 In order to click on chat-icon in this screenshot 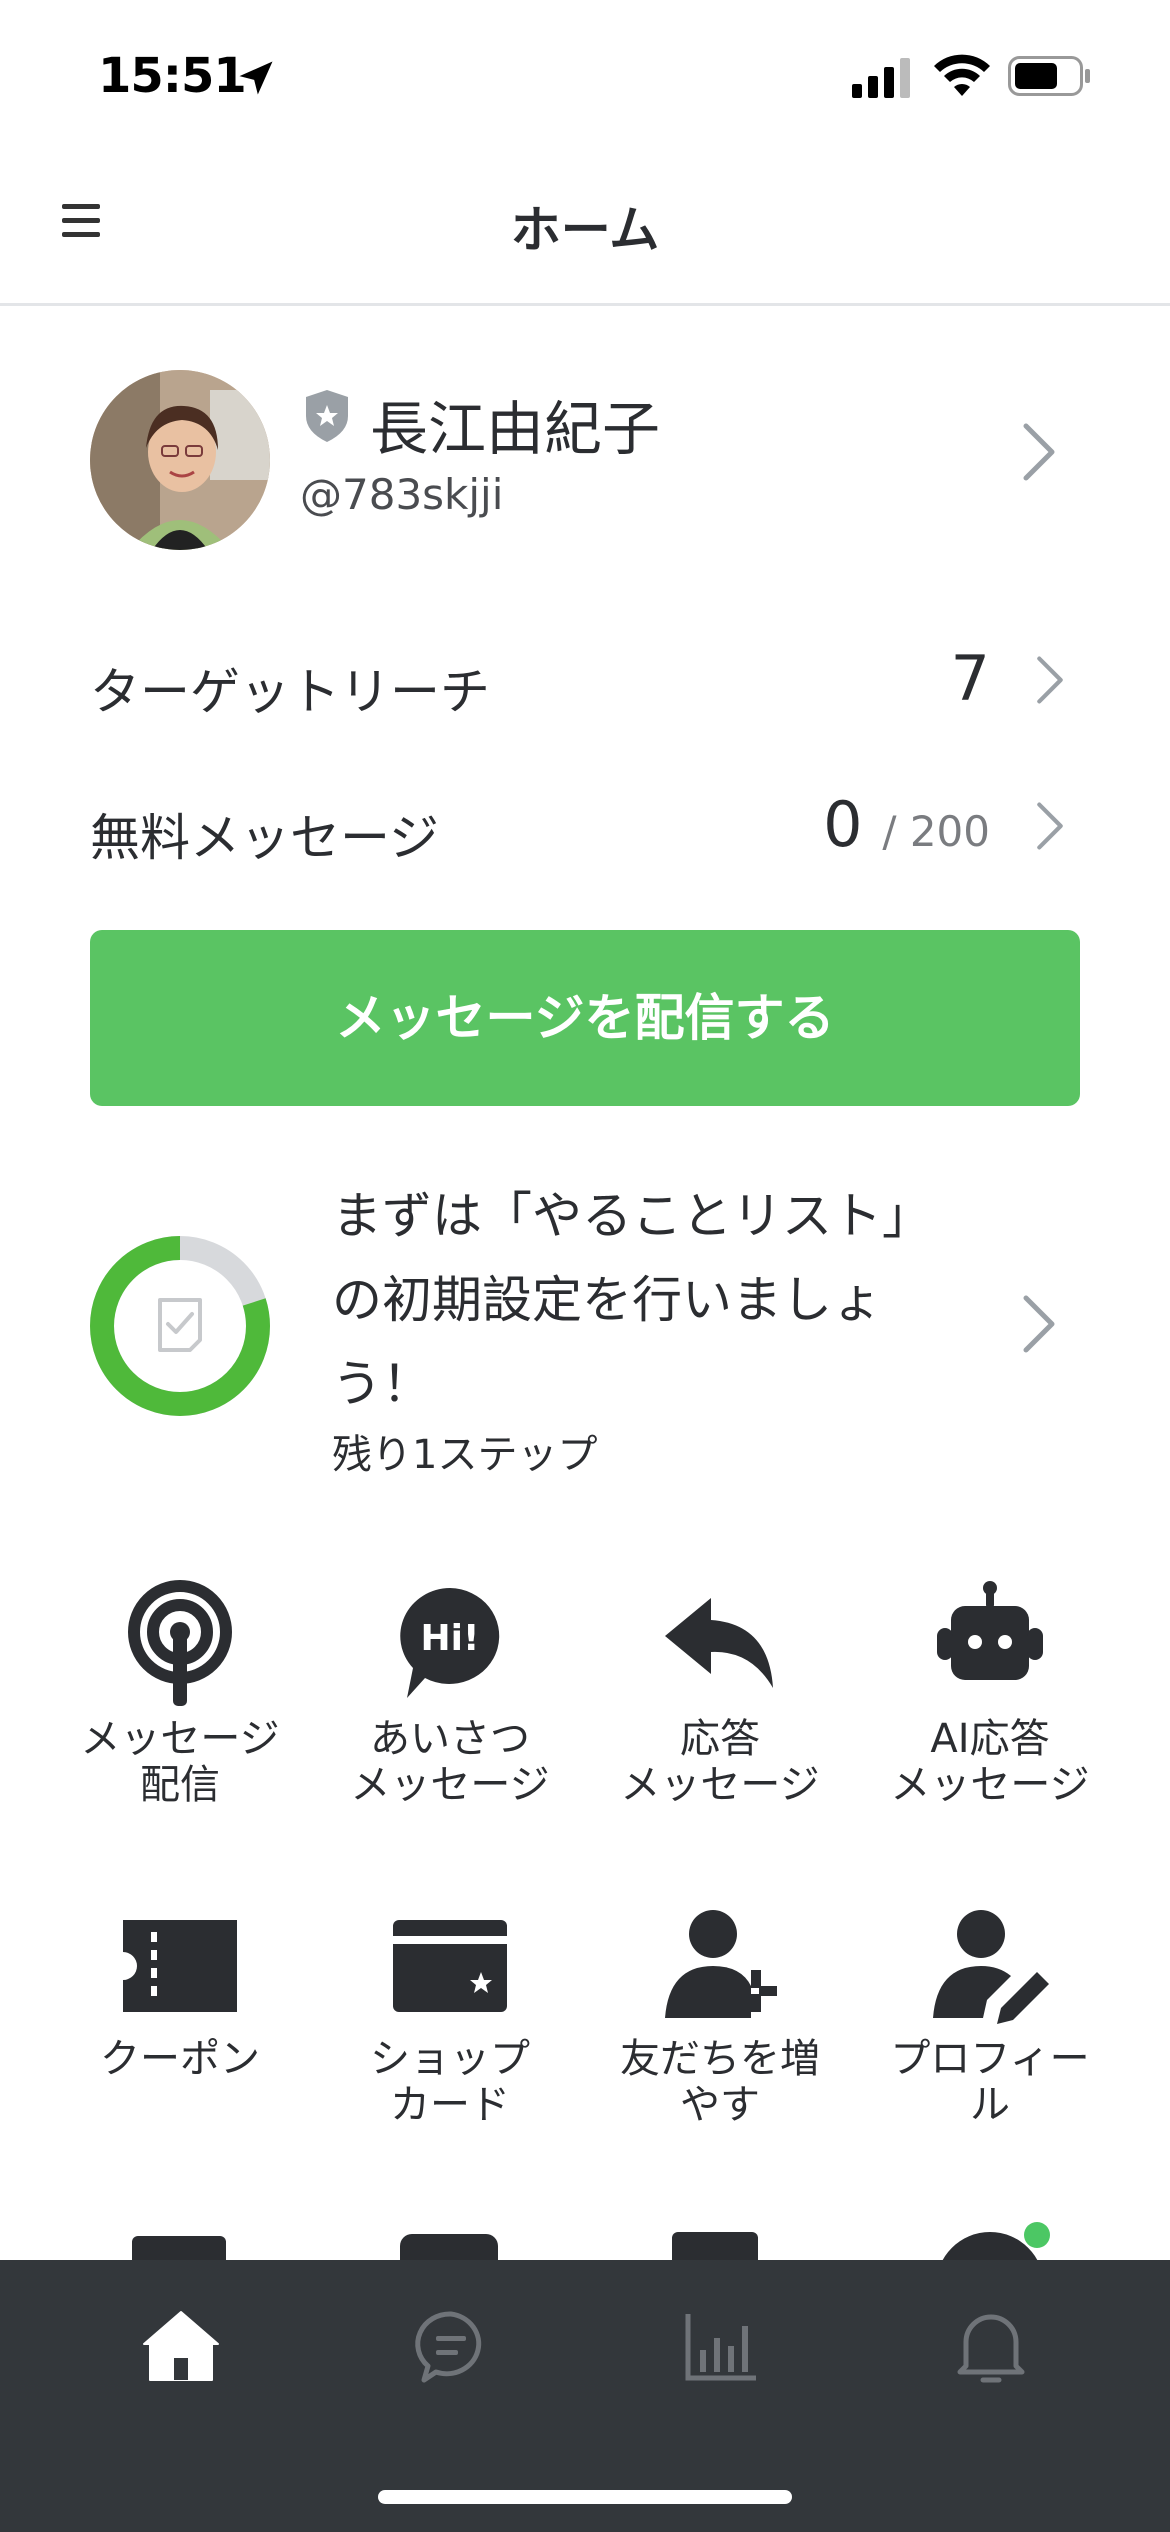, I will do `click(451, 2345)`.